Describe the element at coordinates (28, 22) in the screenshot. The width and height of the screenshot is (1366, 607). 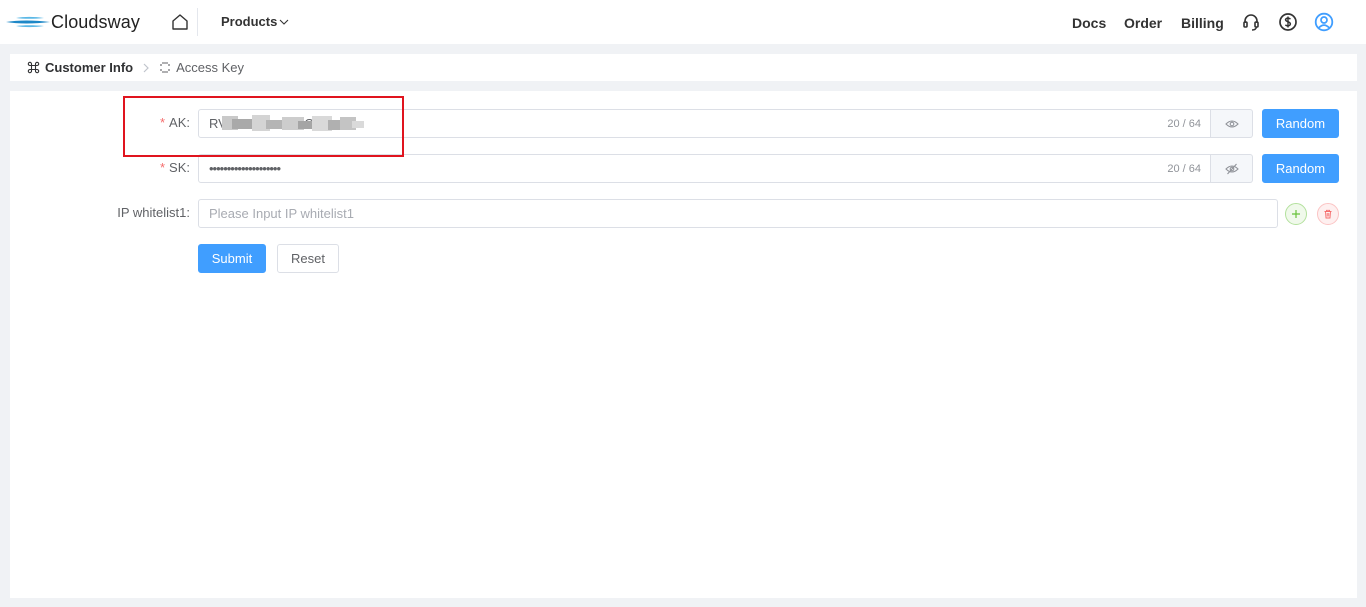
I see `cloudsway-logo-icon` at that location.